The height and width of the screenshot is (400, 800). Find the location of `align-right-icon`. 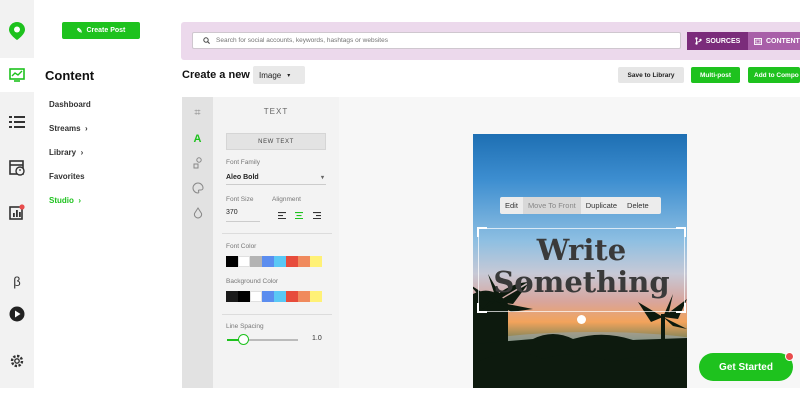

align-right-icon is located at coordinates (317, 215).